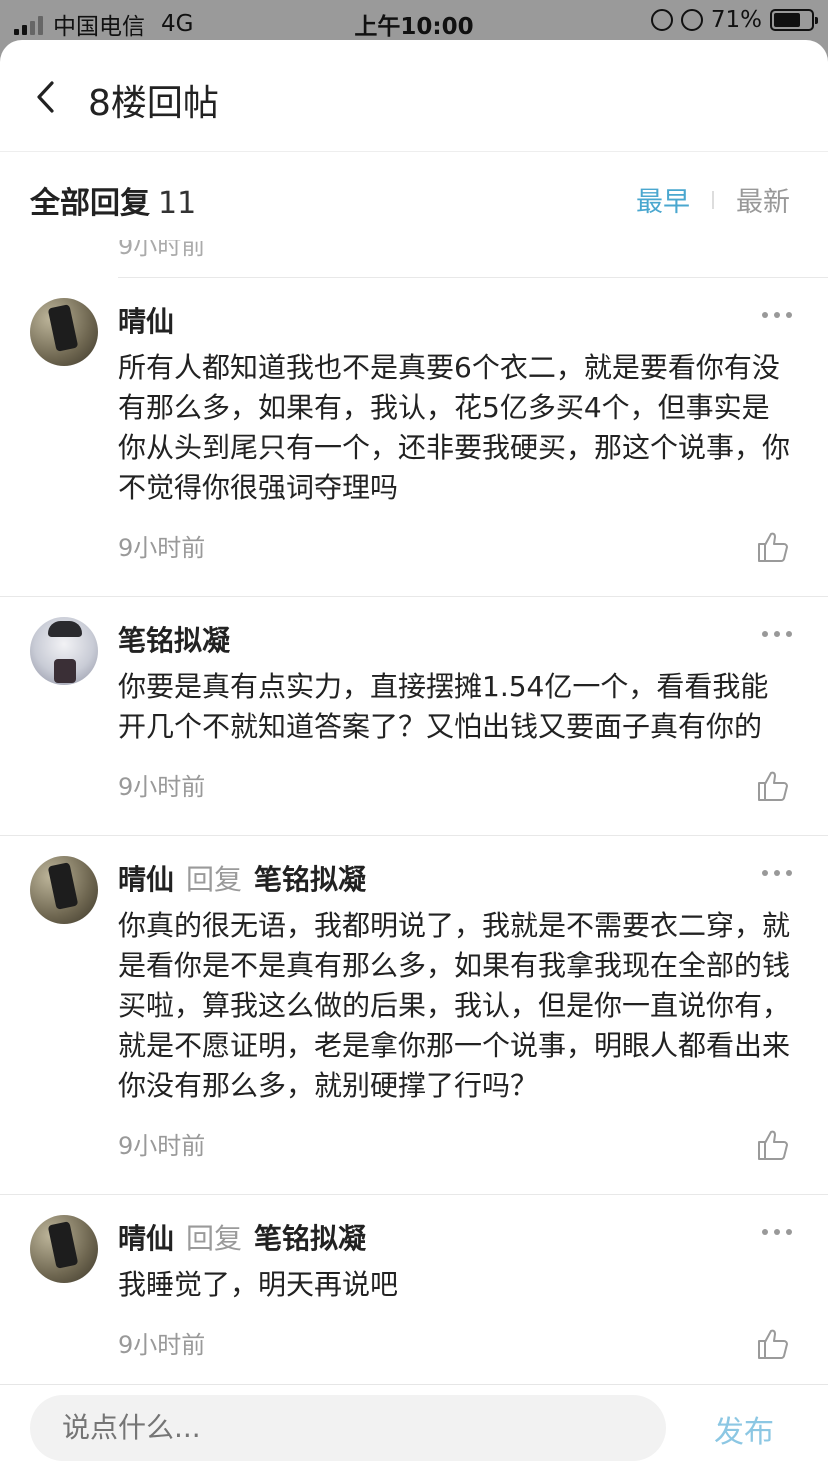 This screenshot has height=1472, width=828. Describe the element at coordinates (744, 1429) in the screenshot. I see `publish-button: 发布` at that location.